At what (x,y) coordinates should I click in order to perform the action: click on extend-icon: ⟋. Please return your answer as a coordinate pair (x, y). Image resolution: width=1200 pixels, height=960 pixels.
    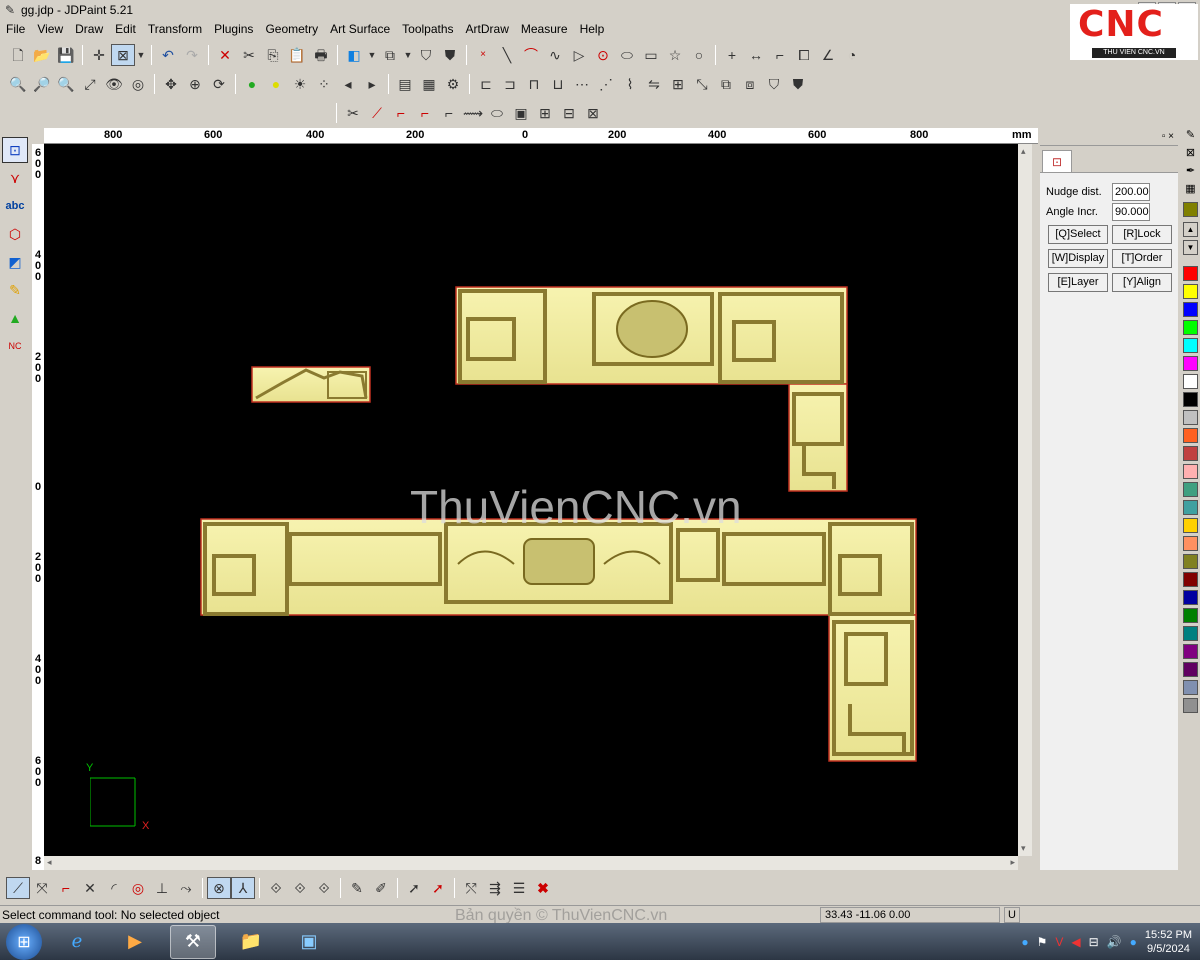
    Looking at the image, I should click on (377, 113).